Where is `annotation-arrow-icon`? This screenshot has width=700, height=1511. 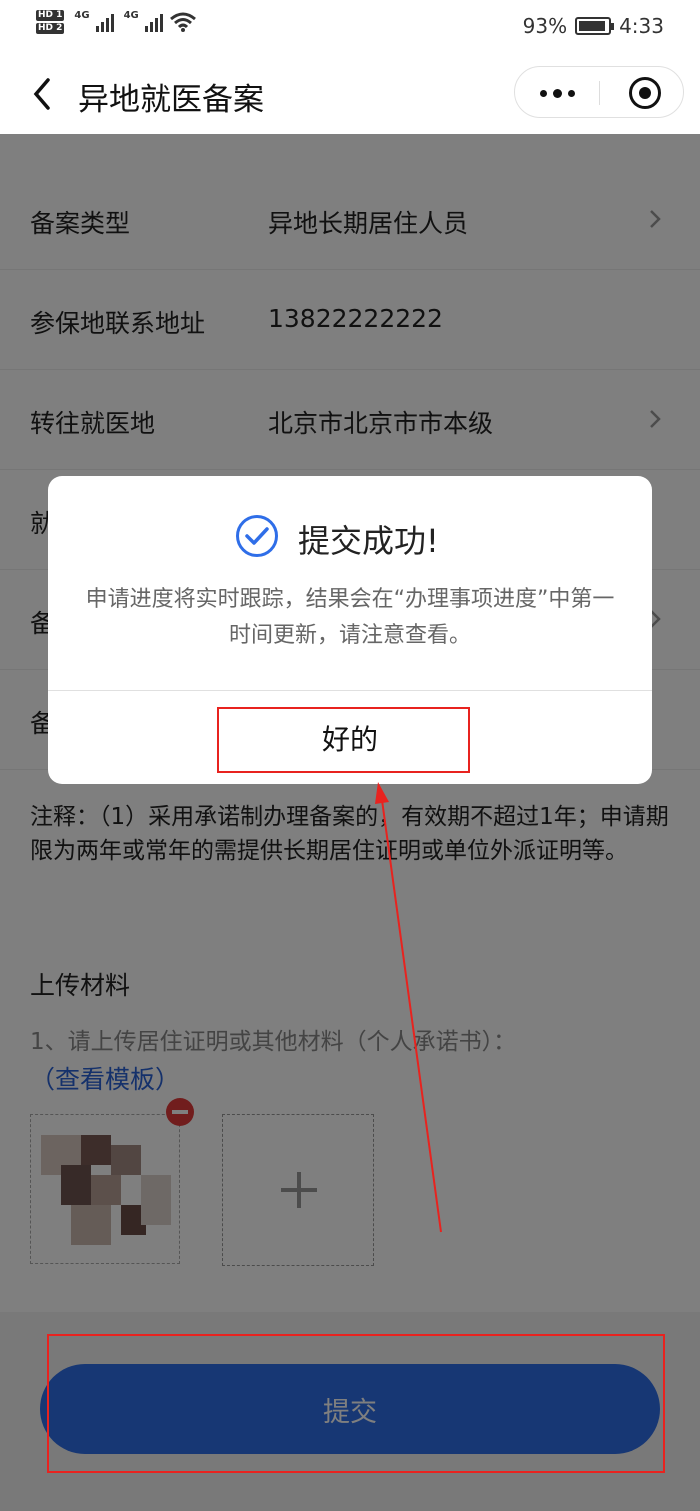
annotation-arrow-icon is located at coordinates (408, 1007).